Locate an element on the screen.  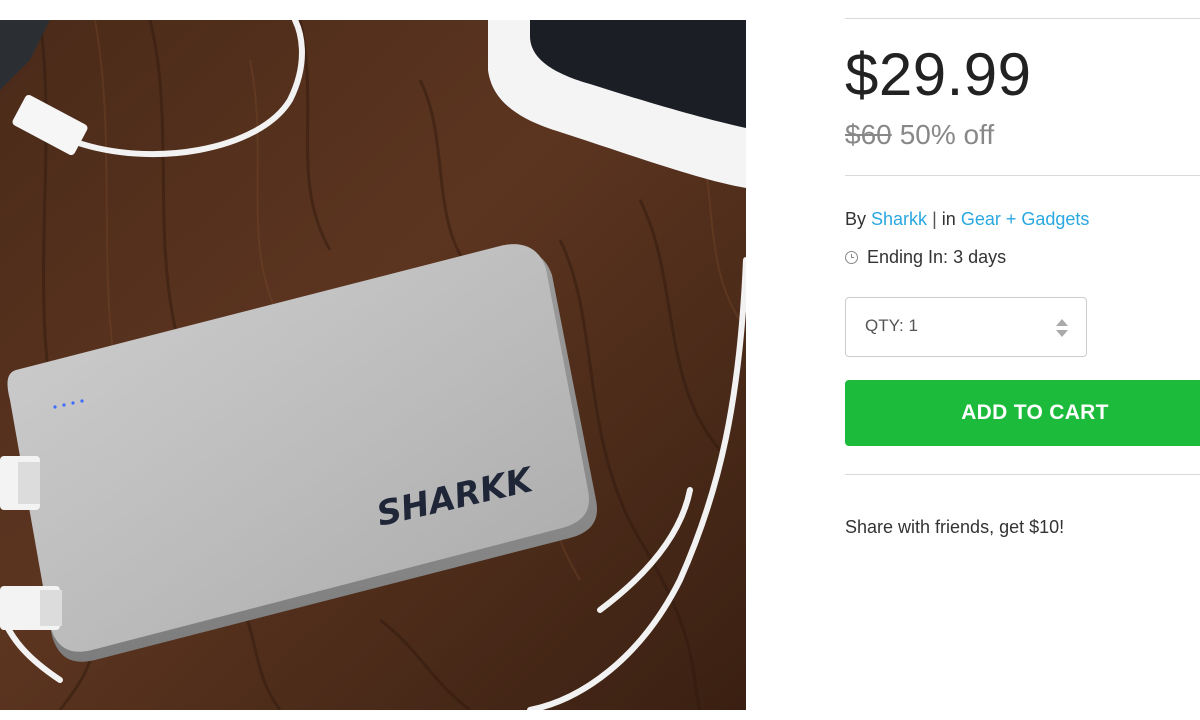
ending-label: Ending In: 3 days is located at coordinates (937, 257).